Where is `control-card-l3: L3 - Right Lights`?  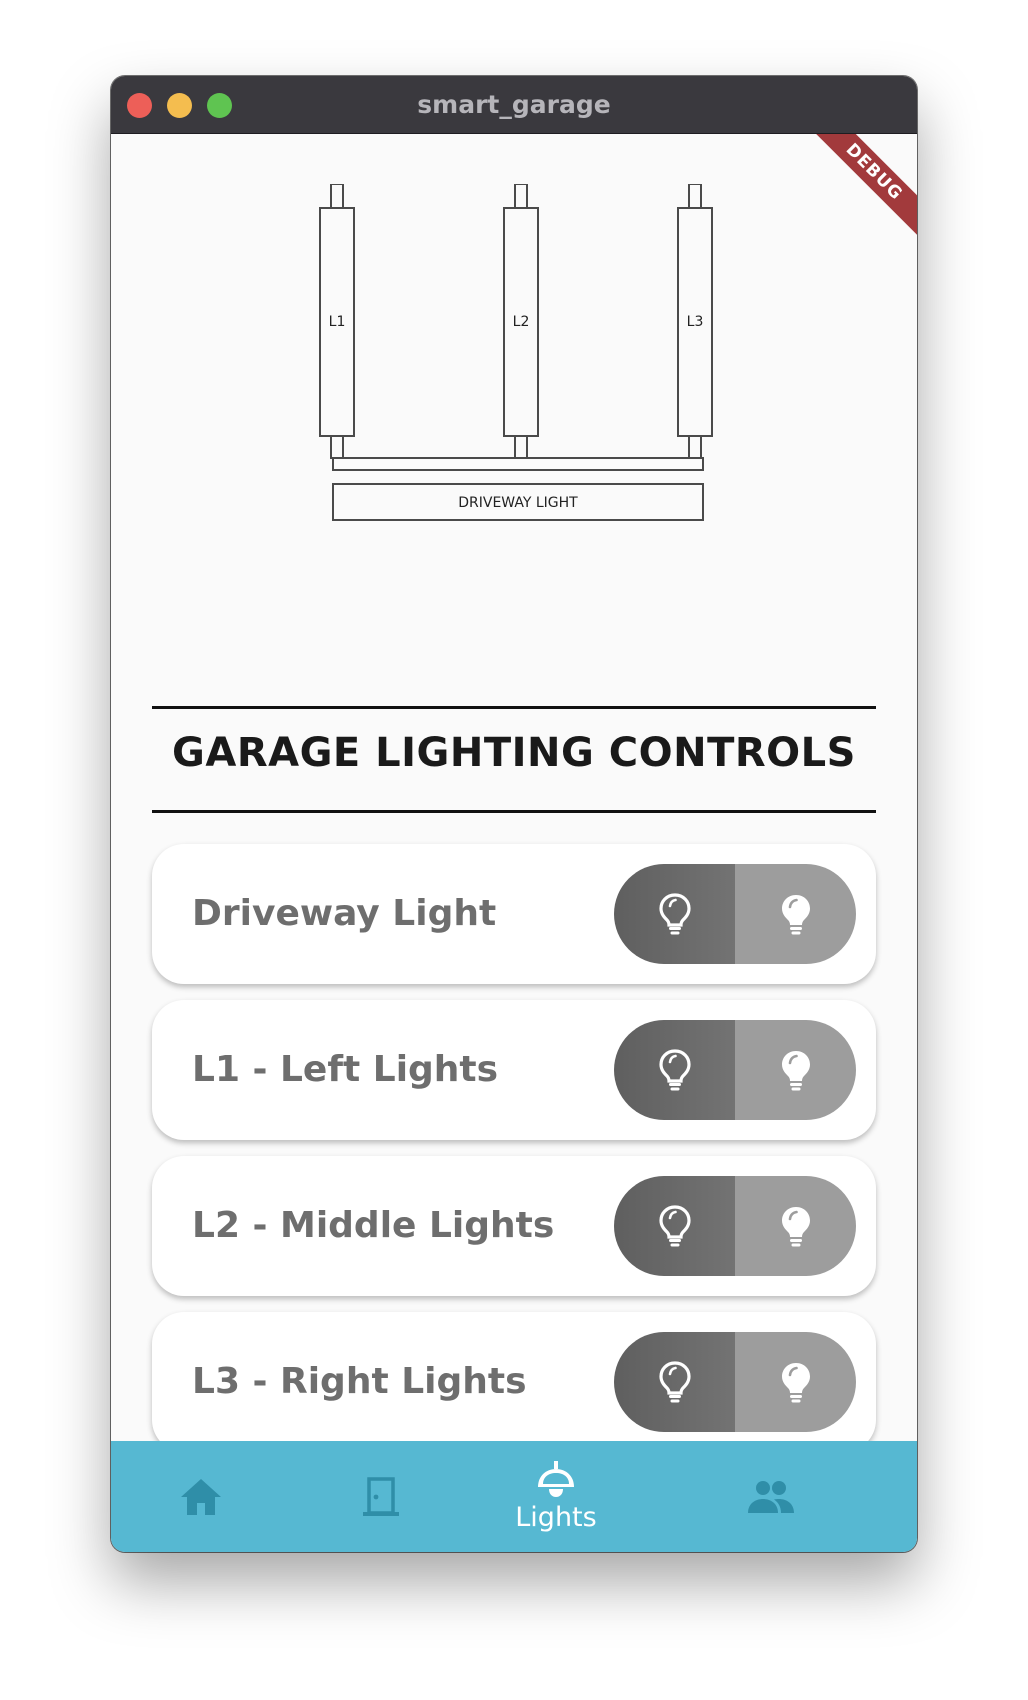
control-card-l3: L3 - Right Lights is located at coordinates (514, 1378).